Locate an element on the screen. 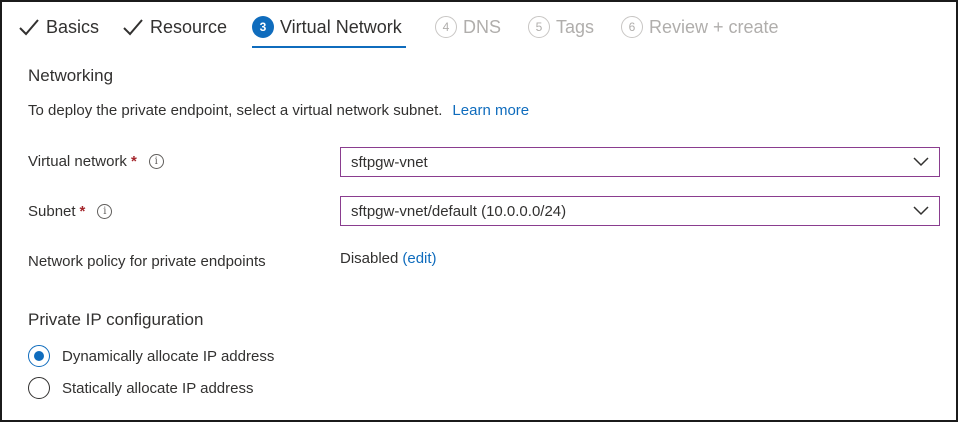 Image resolution: width=958 pixels, height=422 pixels. network-policy-label: Network policy for private endpoints is located at coordinates (147, 261).